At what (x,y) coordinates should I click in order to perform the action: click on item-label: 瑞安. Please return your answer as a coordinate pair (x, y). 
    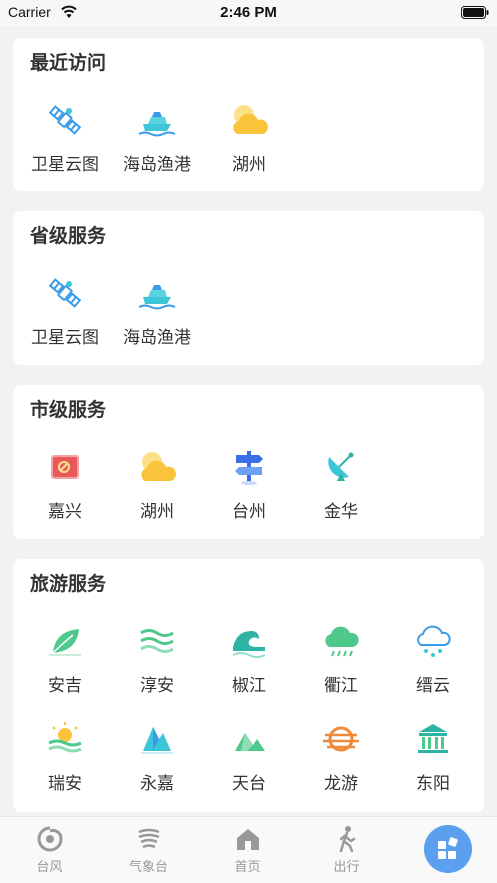
    Looking at the image, I should click on (65, 784).